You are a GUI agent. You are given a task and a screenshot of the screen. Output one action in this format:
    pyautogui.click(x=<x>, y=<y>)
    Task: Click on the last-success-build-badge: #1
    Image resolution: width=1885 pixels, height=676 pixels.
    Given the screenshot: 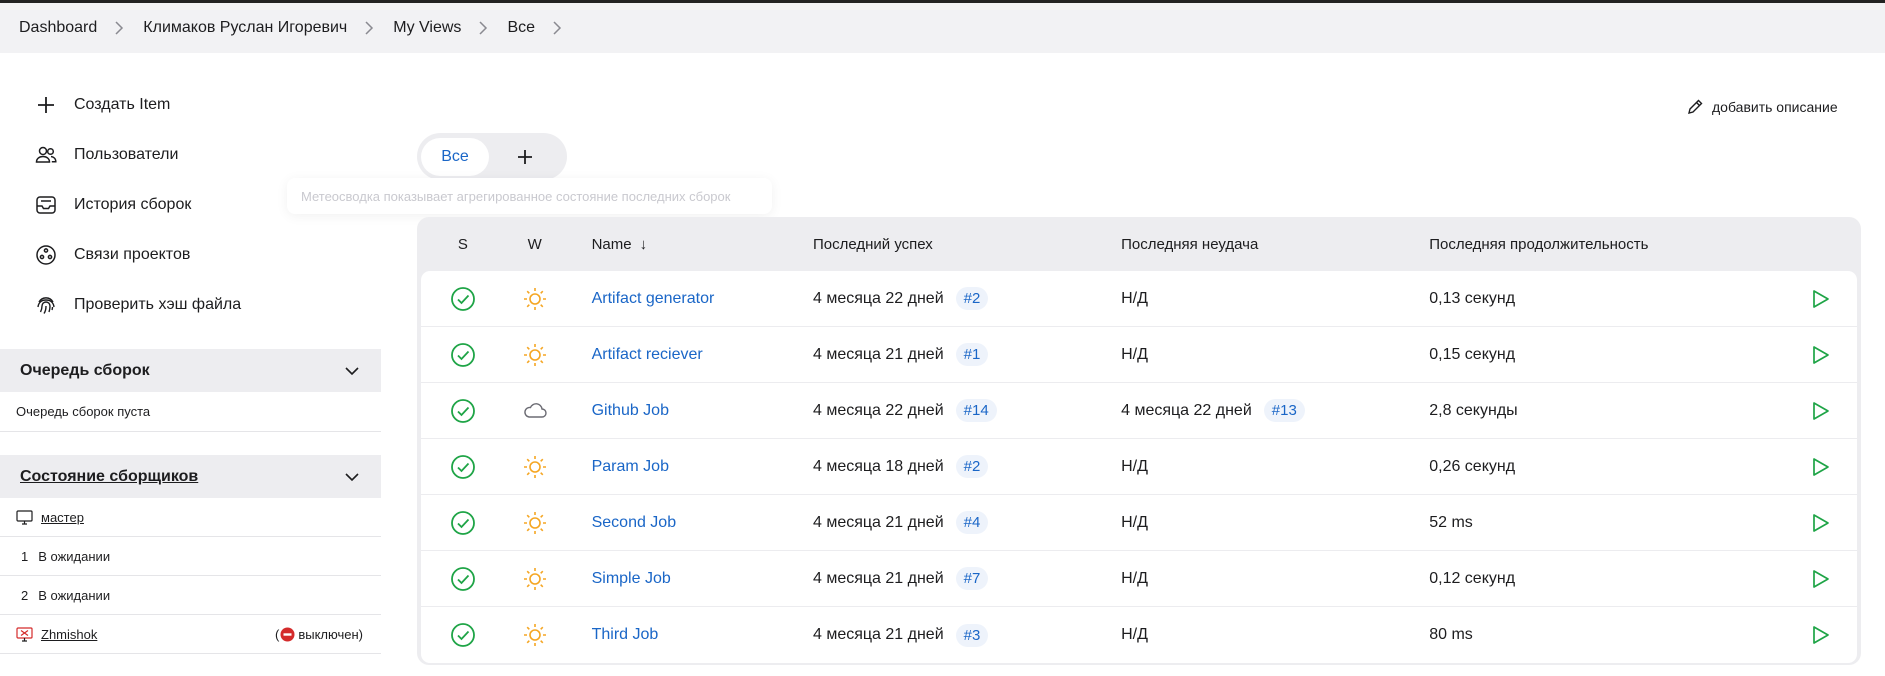 What is the action you would take?
    pyautogui.click(x=972, y=354)
    